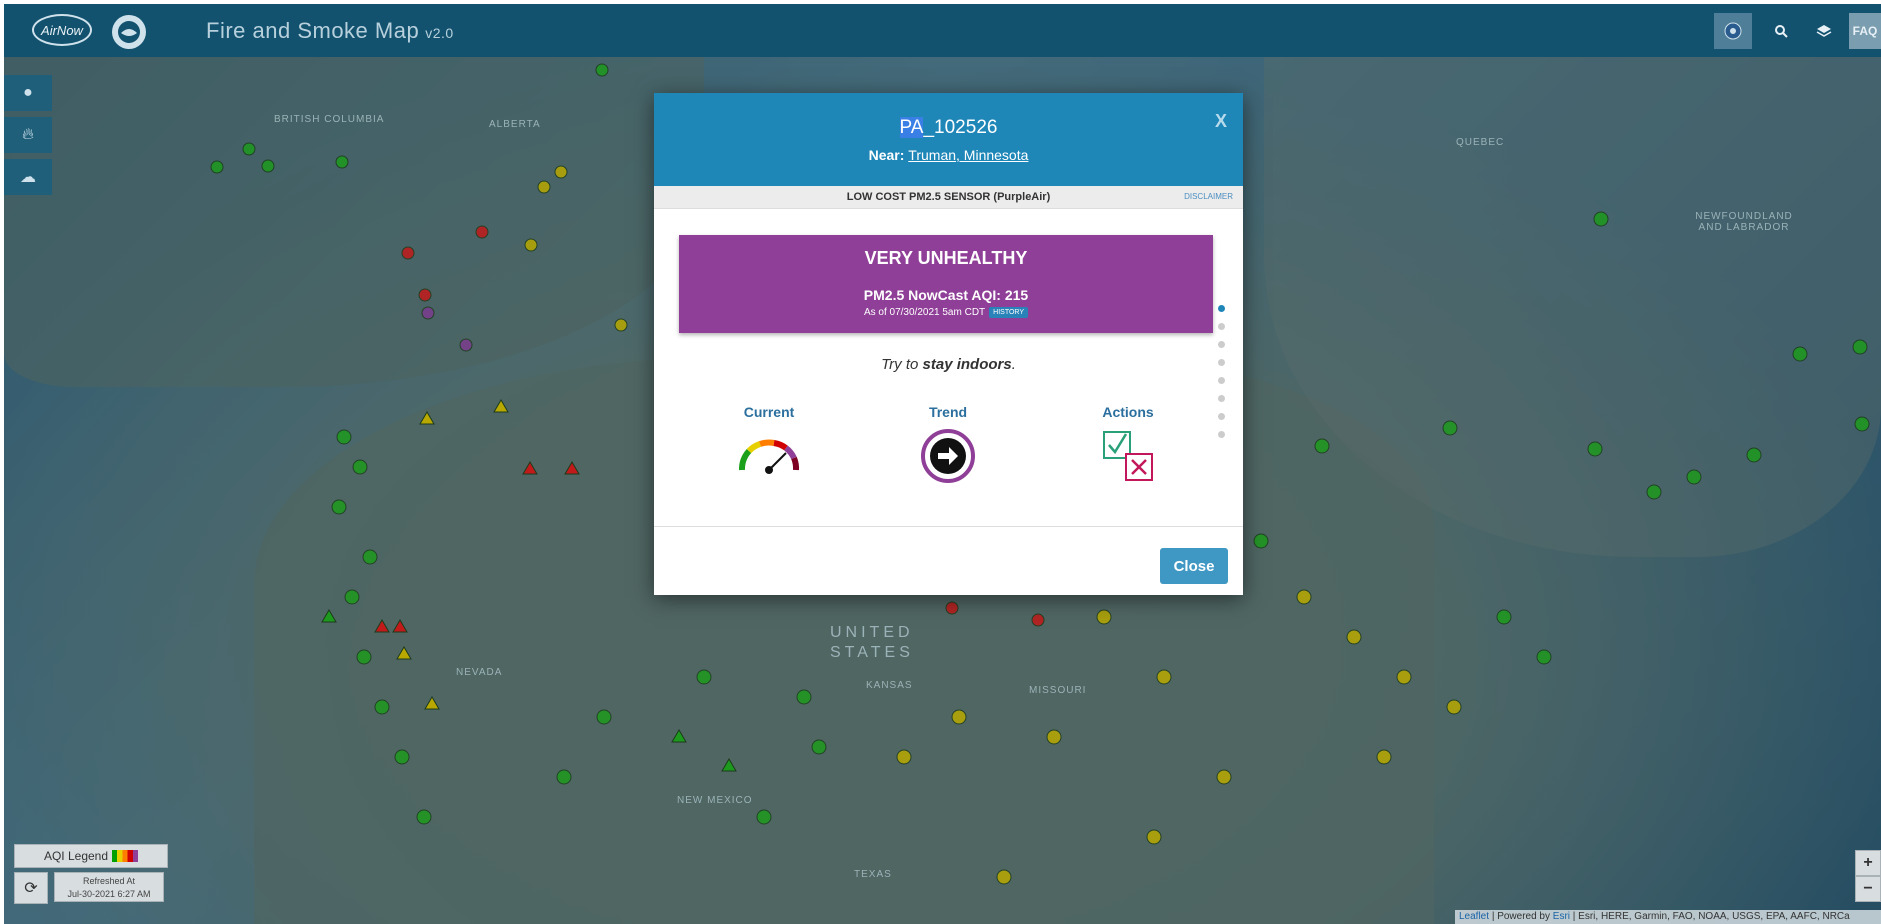  Describe the element at coordinates (1868, 889) in the screenshot. I see `zoom-out-button: −` at that location.